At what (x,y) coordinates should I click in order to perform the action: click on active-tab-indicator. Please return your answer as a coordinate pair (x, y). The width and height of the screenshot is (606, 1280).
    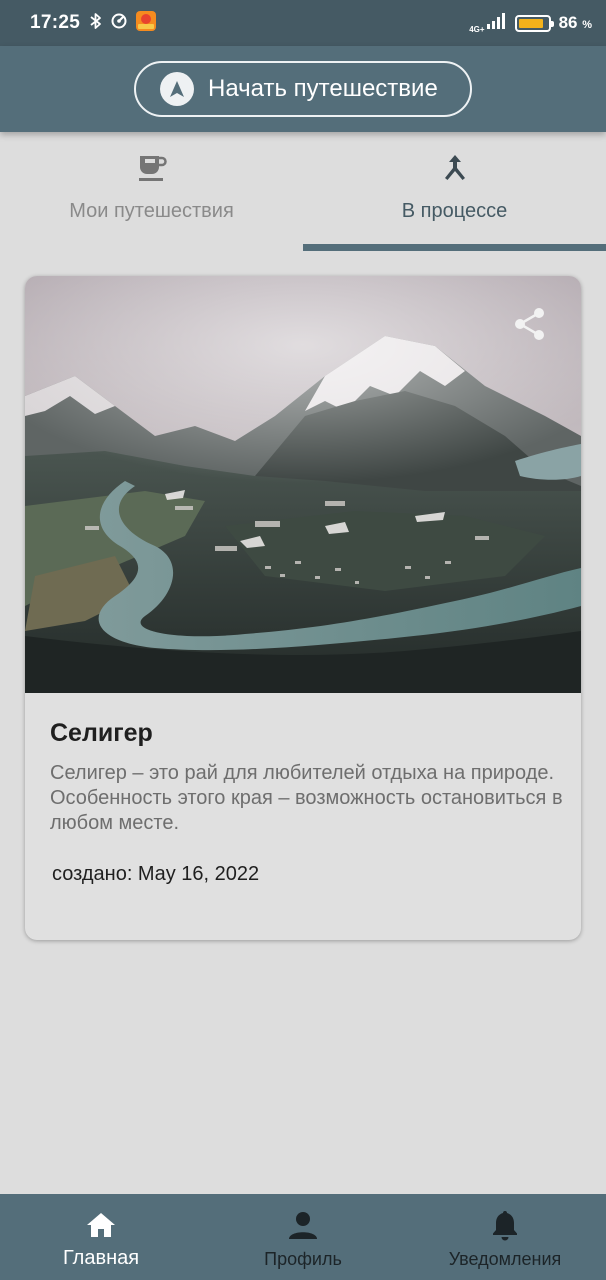
    Looking at the image, I should click on (454, 247).